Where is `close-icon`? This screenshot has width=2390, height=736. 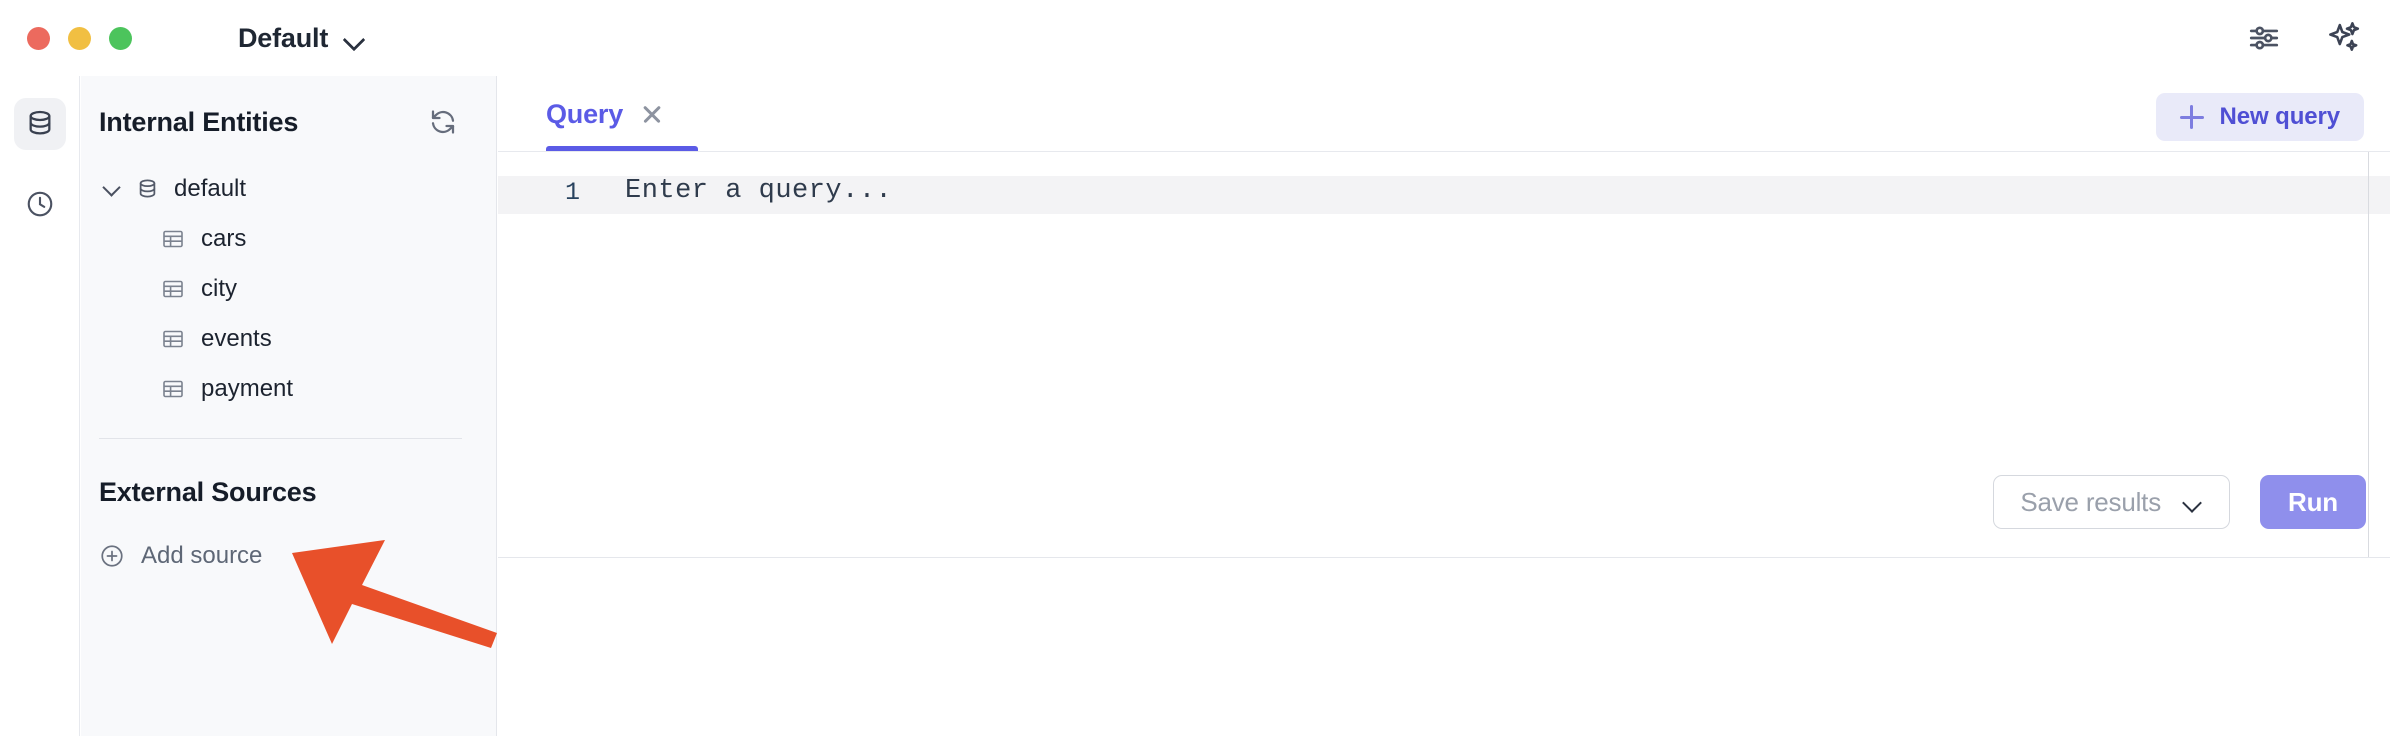 close-icon is located at coordinates (652, 114).